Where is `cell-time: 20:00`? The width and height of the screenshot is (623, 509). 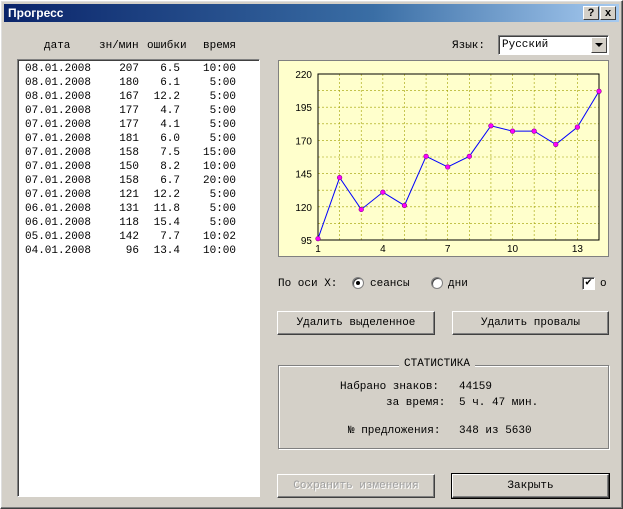 cell-time: 20:00 is located at coordinates (219, 181).